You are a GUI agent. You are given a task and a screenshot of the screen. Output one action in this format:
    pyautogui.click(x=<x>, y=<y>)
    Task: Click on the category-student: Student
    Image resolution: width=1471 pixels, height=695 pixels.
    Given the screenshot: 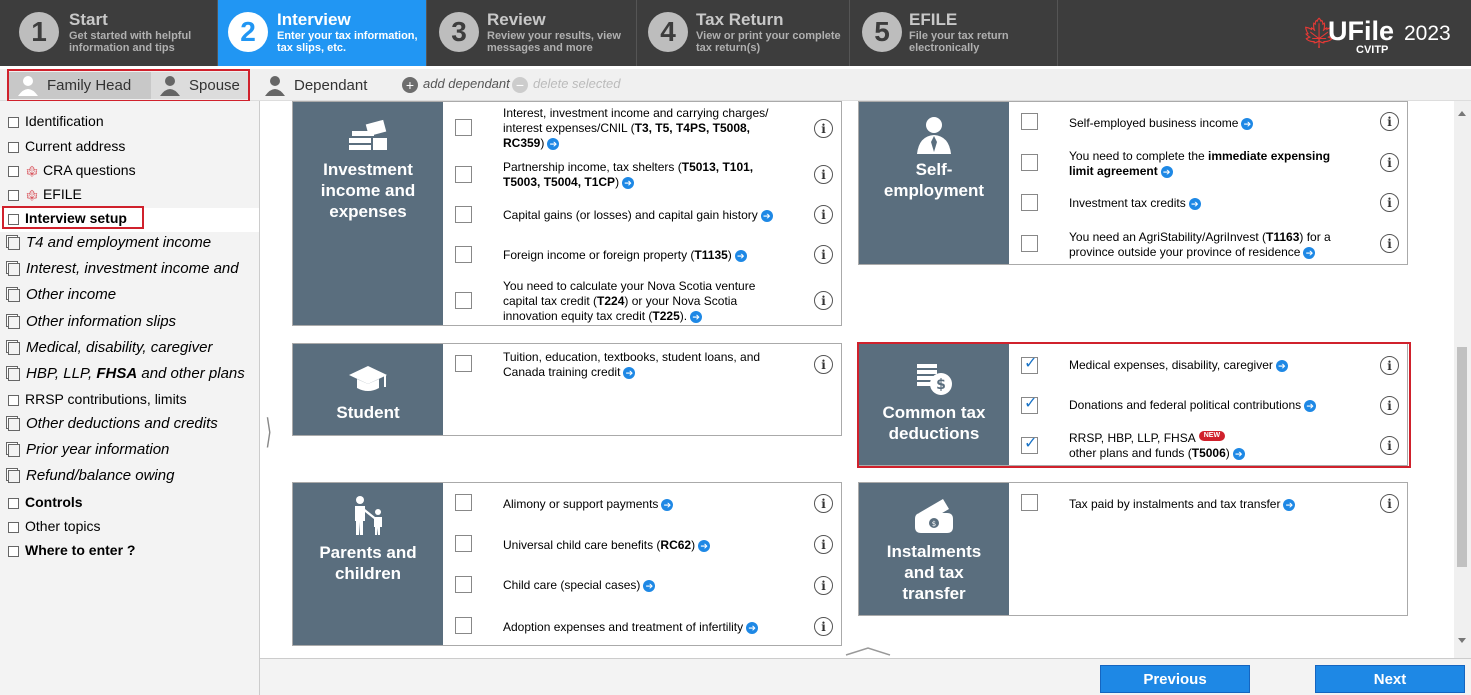 What is the action you would take?
    pyautogui.click(x=368, y=389)
    